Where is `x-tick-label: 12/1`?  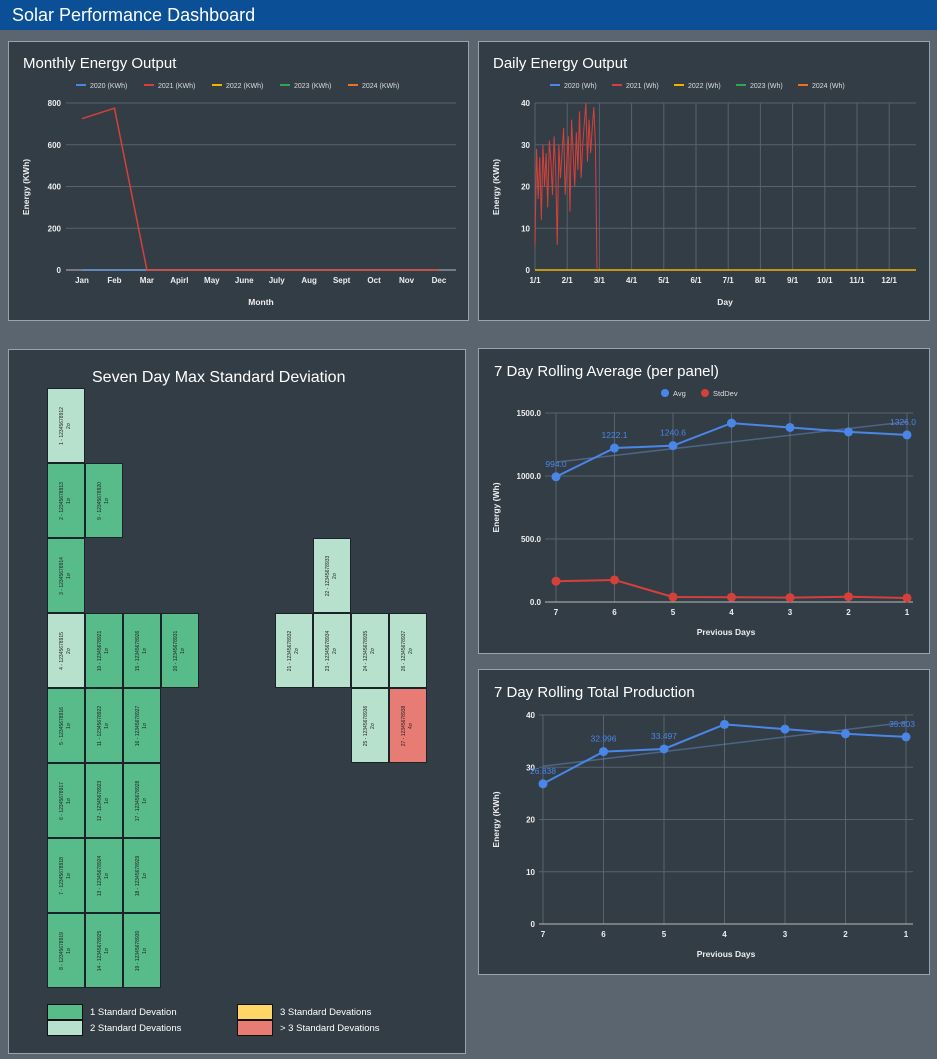 x-tick-label: 12/1 is located at coordinates (889, 280).